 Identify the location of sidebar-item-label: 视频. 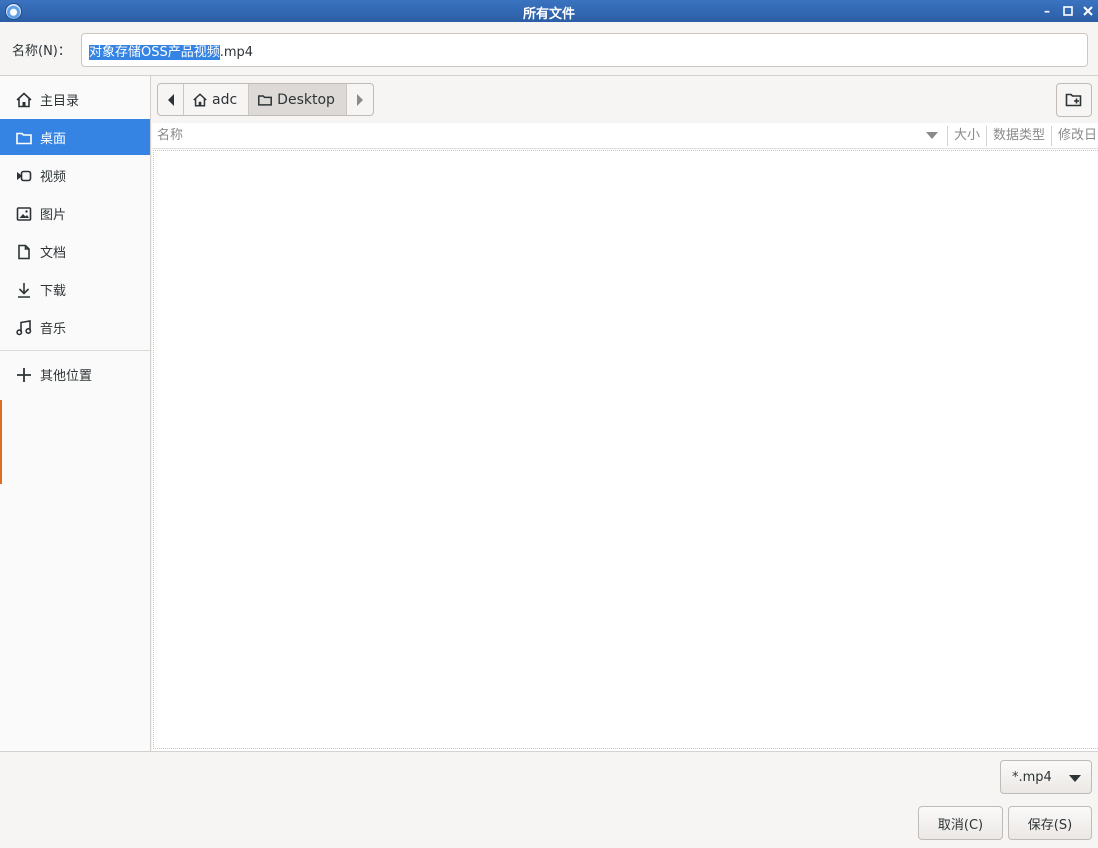
(53, 177).